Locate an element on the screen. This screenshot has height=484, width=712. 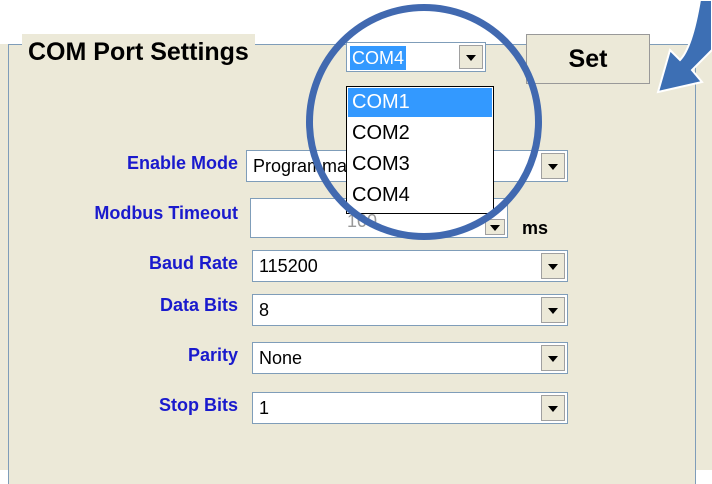
parity-value: None is located at coordinates (281, 358).